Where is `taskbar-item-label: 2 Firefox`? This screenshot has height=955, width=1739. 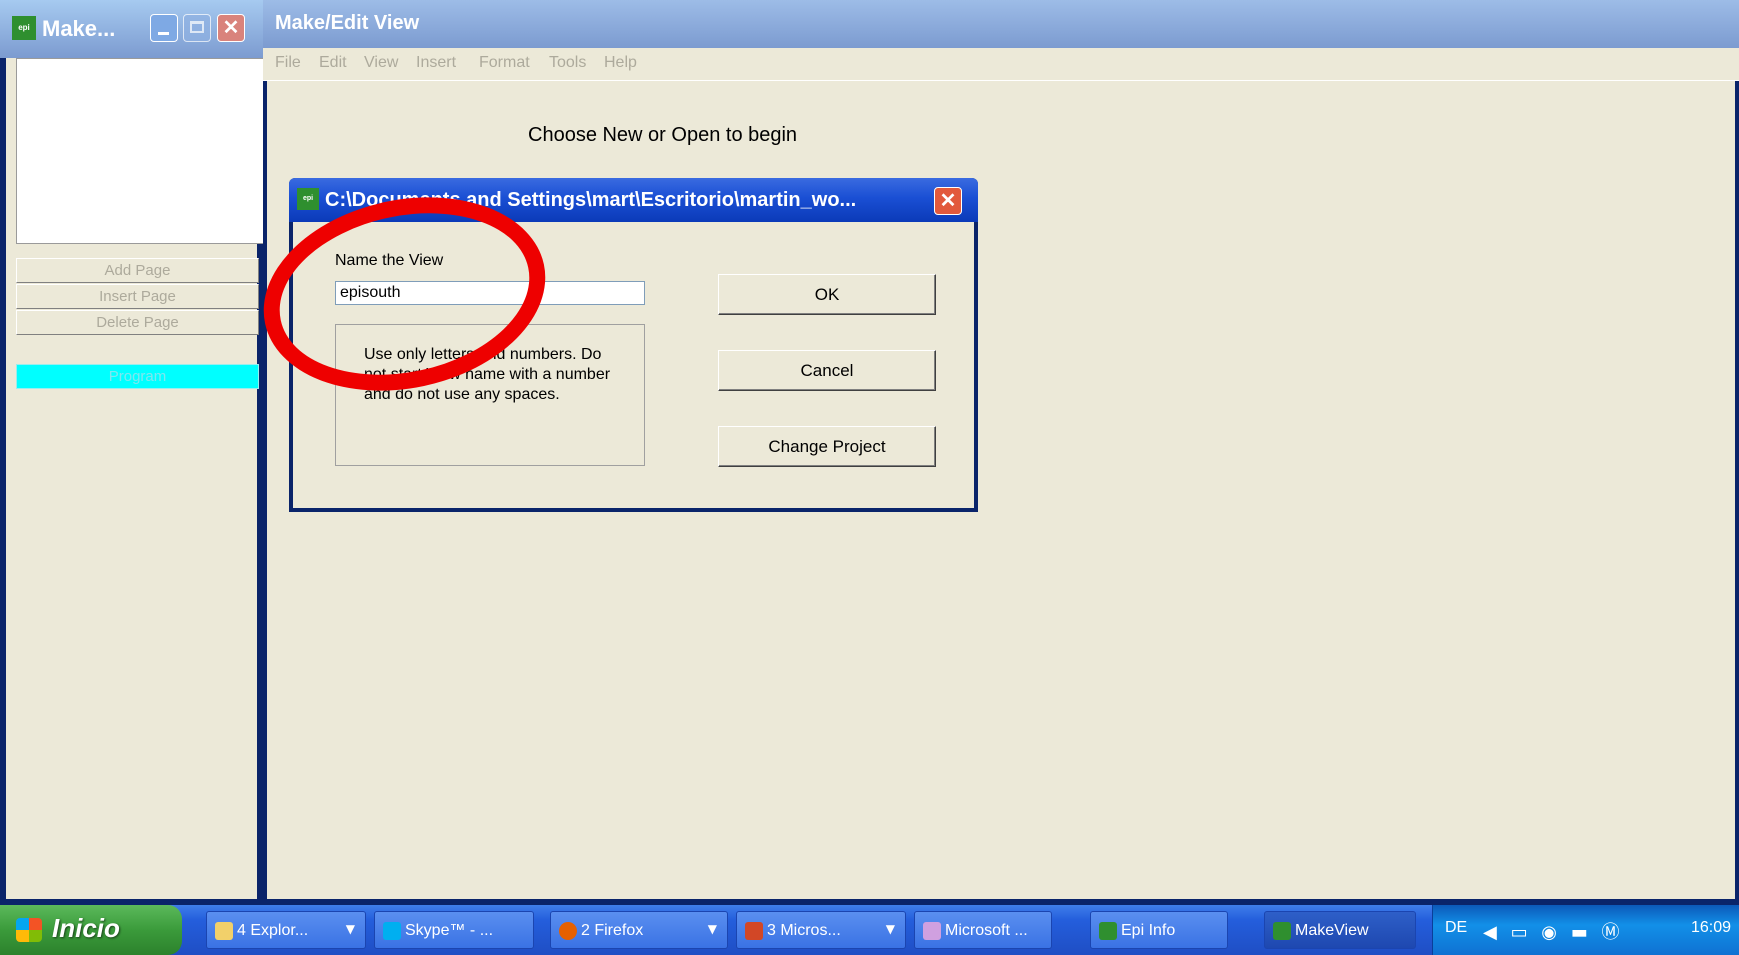
taskbar-item-label: 2 Firefox is located at coordinates (612, 930).